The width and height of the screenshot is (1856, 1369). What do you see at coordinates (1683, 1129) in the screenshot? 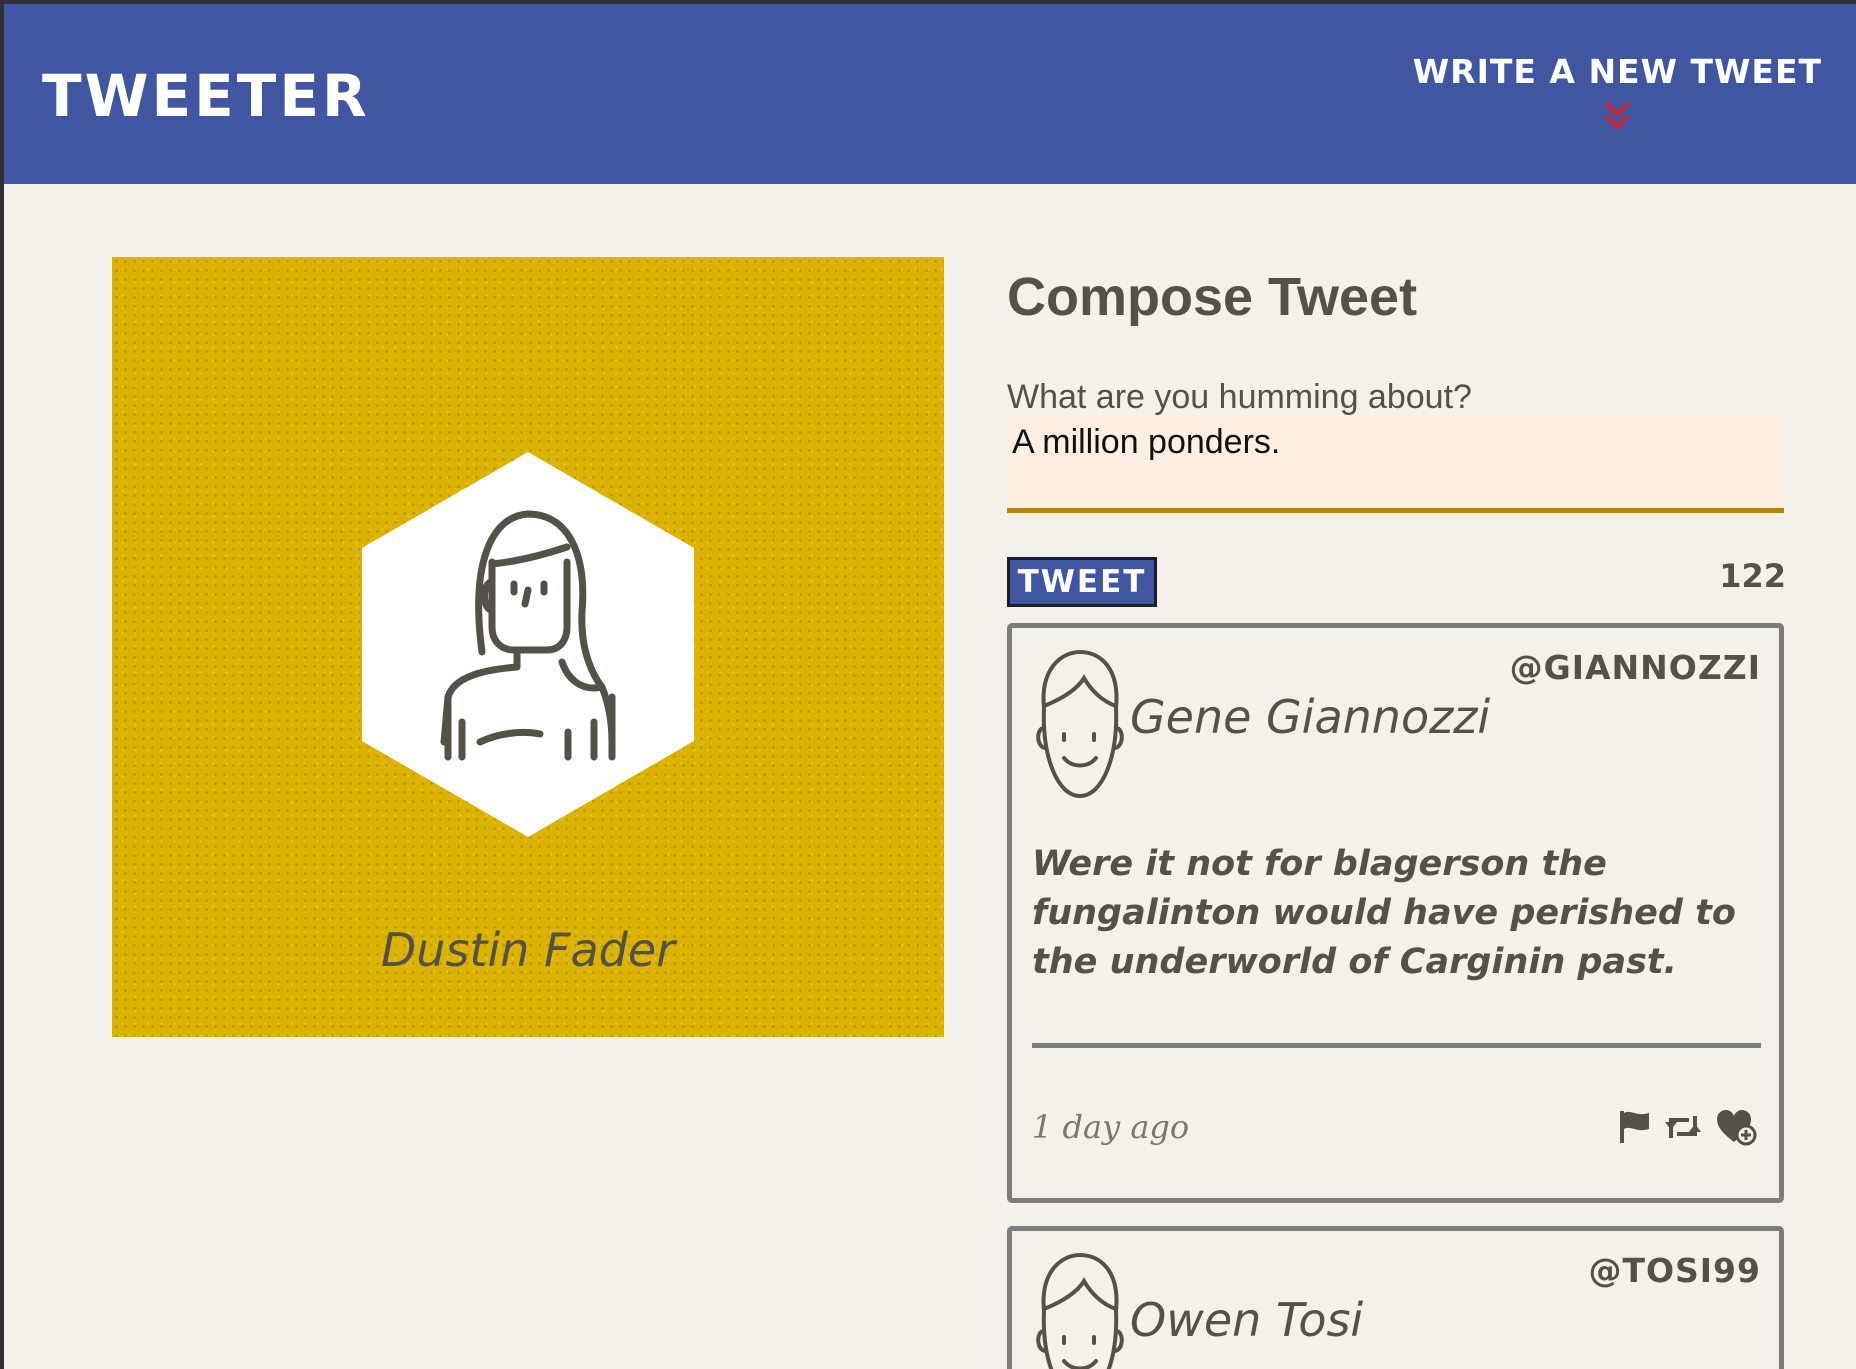
I see `retweet-icon` at bounding box center [1683, 1129].